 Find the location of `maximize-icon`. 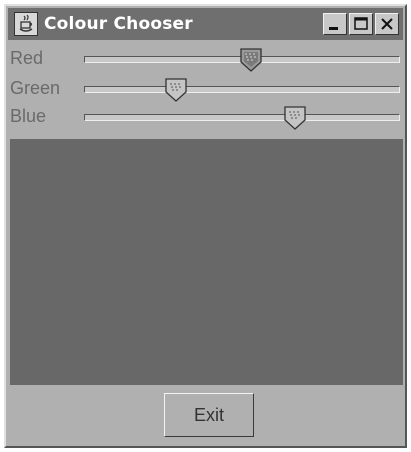

maximize-icon is located at coordinates (361, 23).